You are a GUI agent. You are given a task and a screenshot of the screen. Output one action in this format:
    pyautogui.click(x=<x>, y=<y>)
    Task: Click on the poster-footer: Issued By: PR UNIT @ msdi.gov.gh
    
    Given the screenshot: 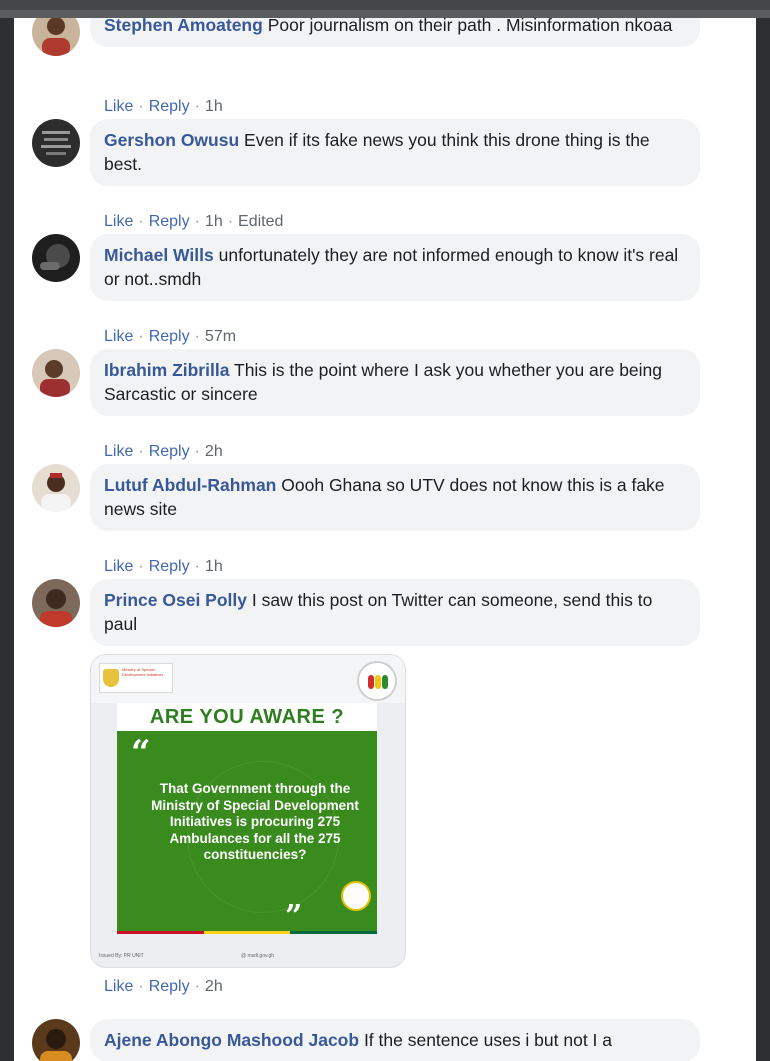 What is the action you would take?
    pyautogui.click(x=187, y=956)
    